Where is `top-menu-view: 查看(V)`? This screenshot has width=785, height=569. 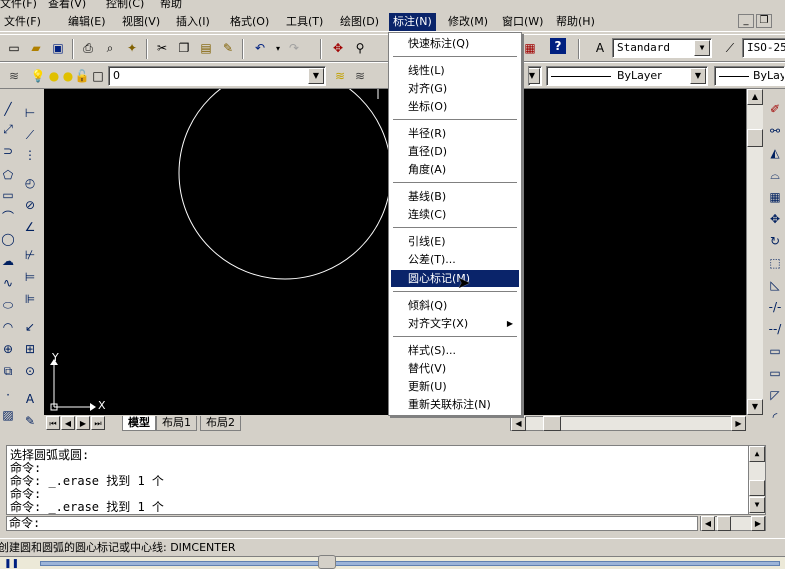
top-menu-view: 查看(V) is located at coordinates (67, 4).